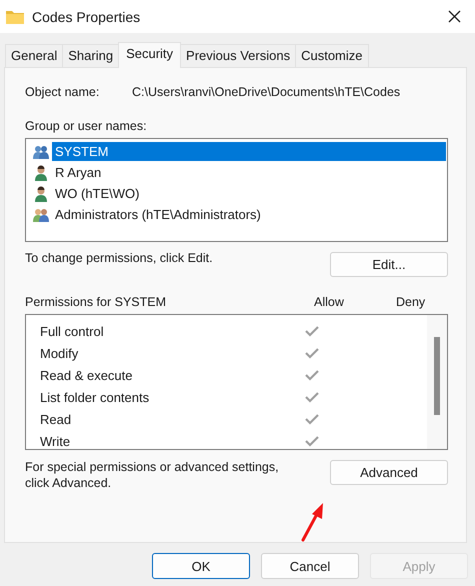 The image size is (475, 586). What do you see at coordinates (119, 258) in the screenshot?
I see `edit-hint: To change permissions, click Edit.` at bounding box center [119, 258].